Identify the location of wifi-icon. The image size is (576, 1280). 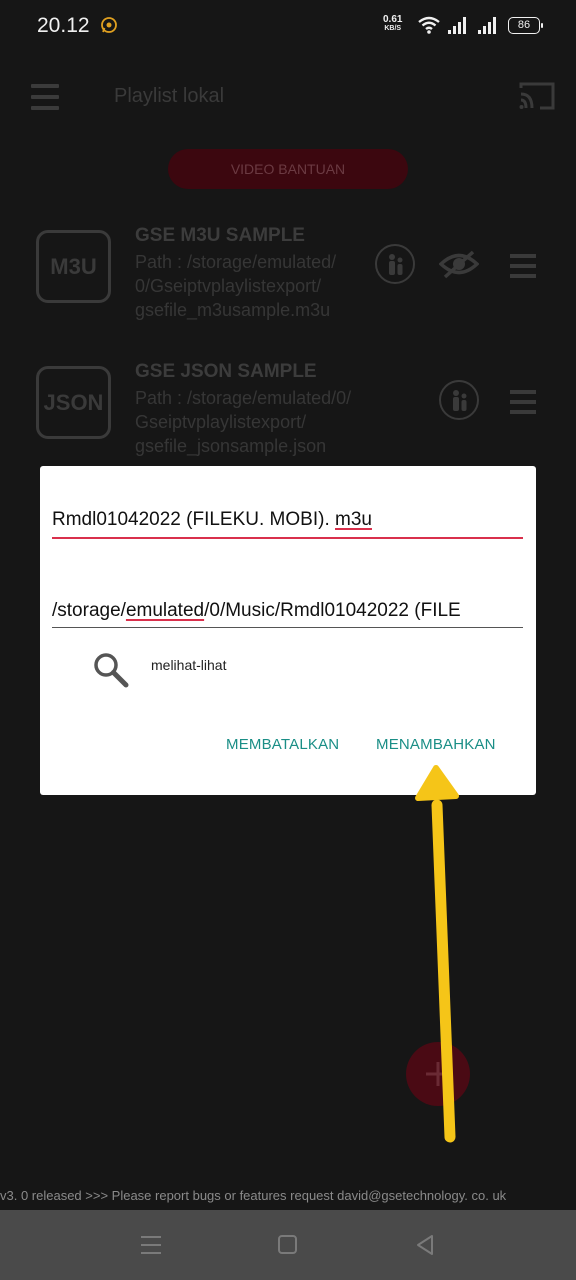
(429, 25).